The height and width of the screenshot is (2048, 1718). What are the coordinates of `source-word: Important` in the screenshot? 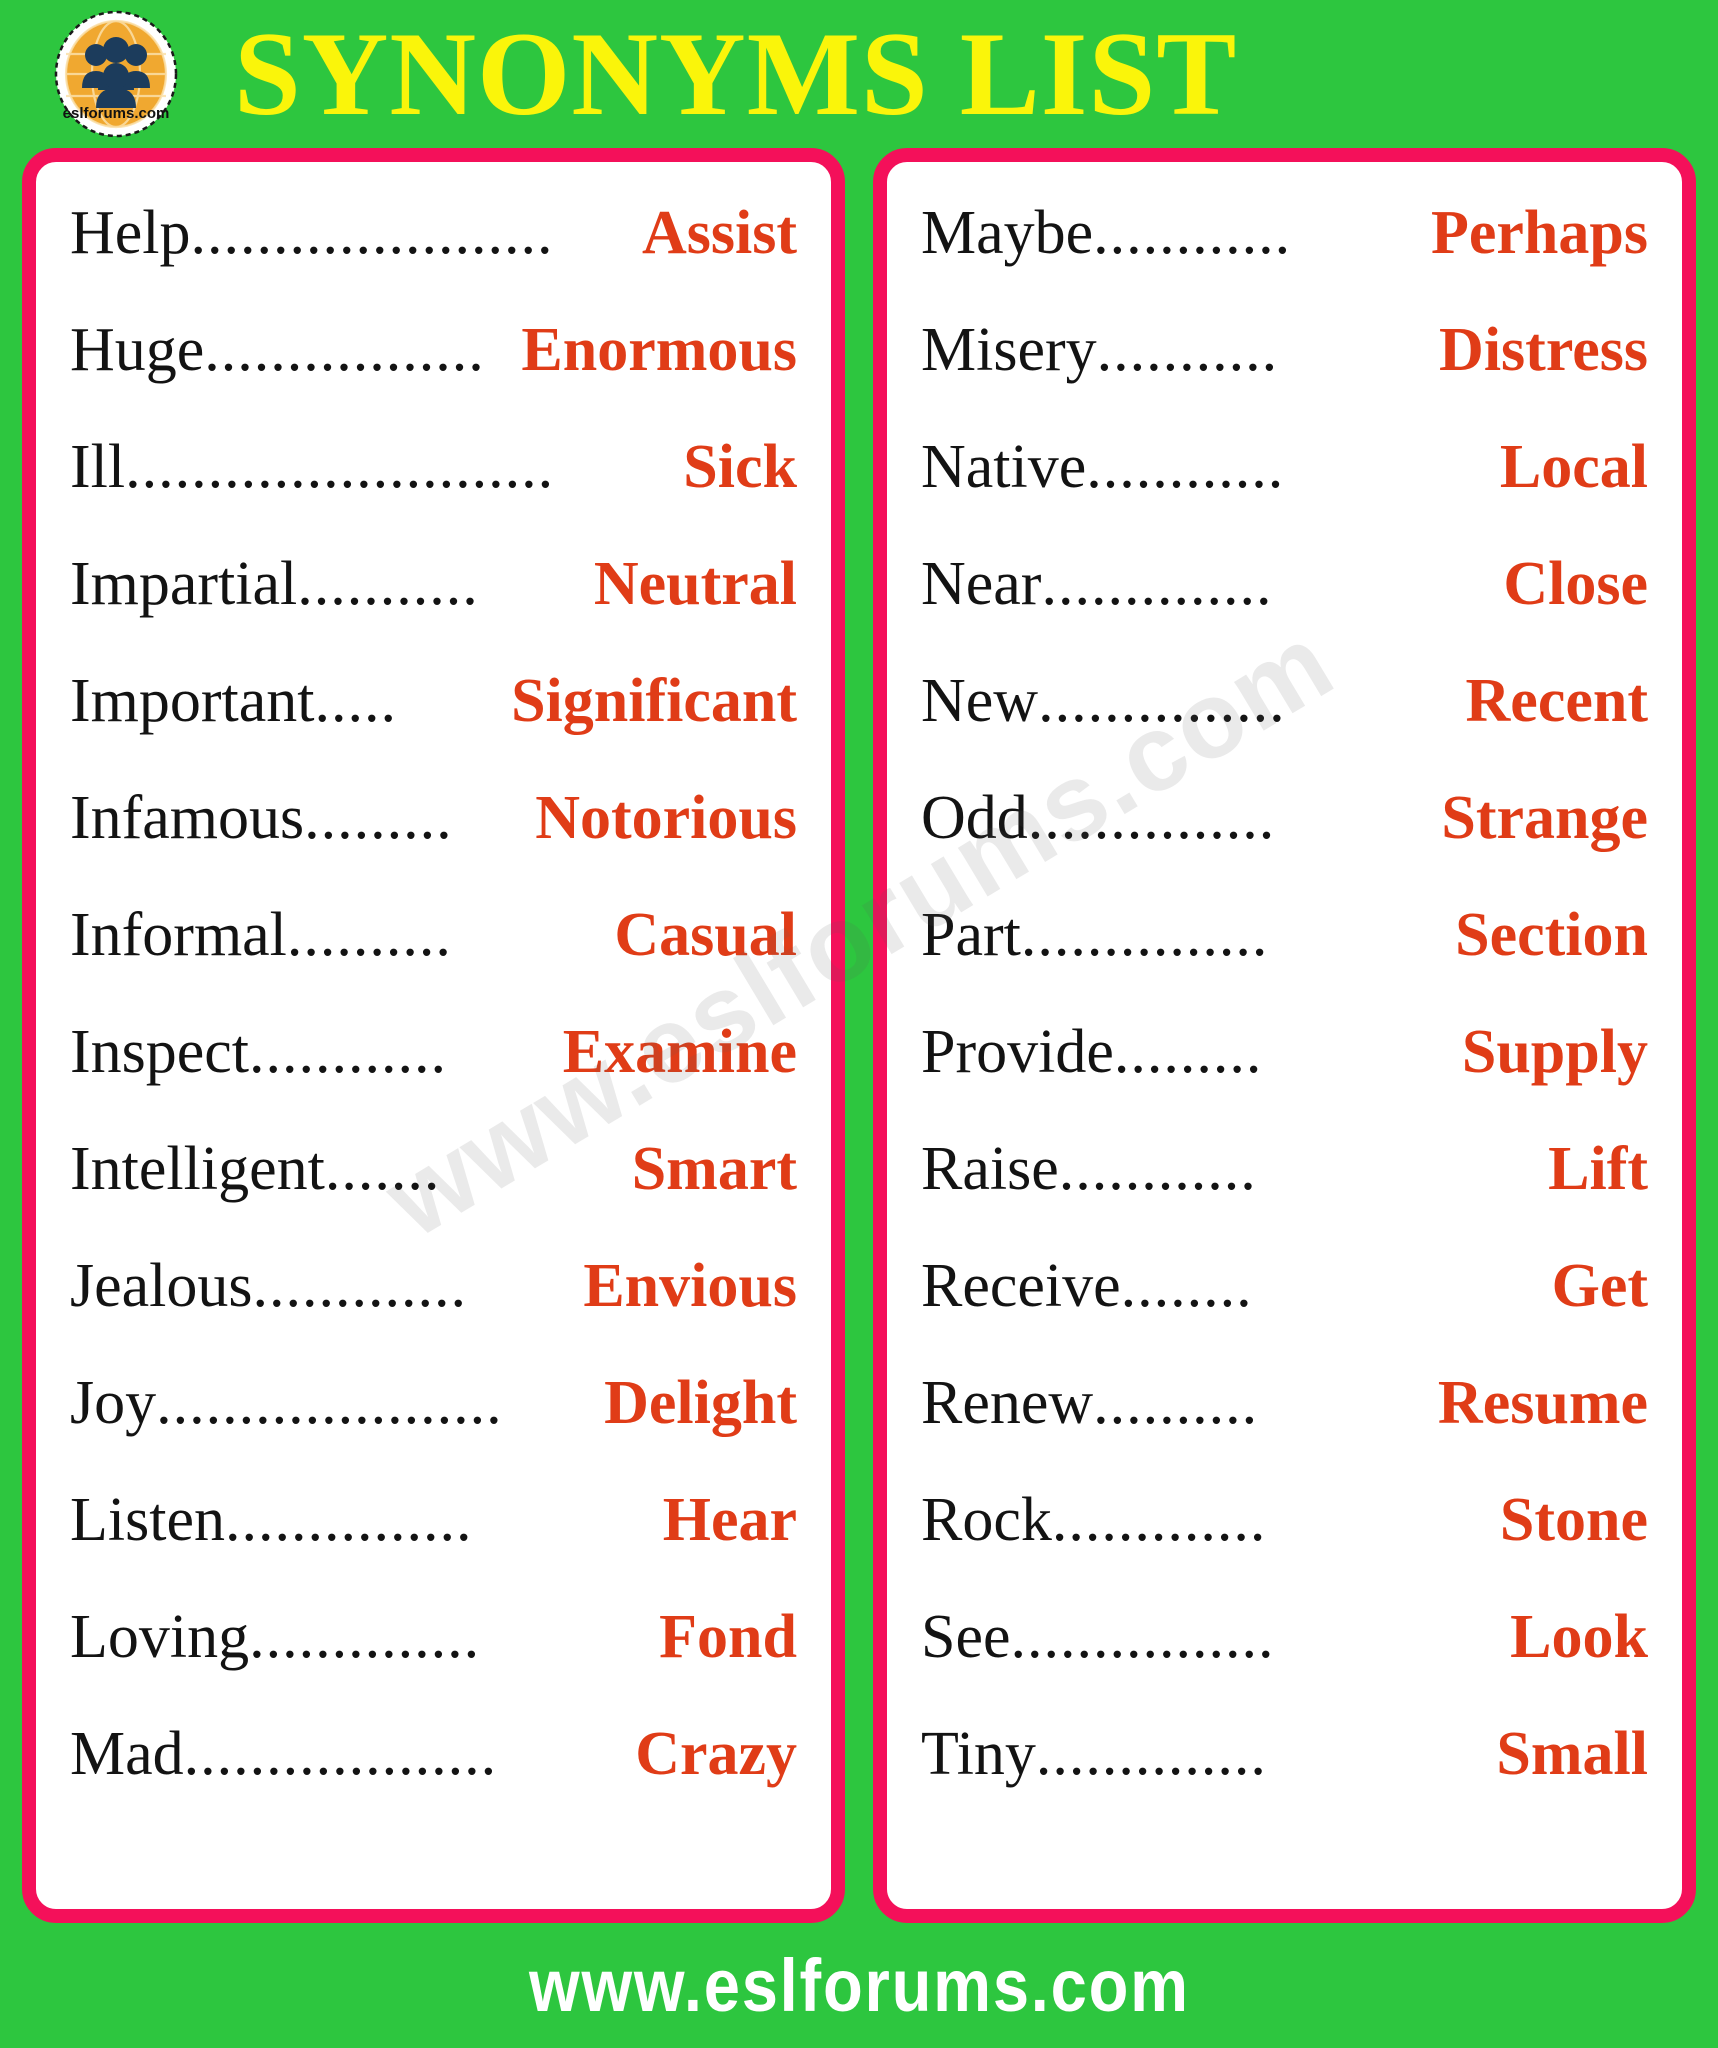 It's located at (192, 702).